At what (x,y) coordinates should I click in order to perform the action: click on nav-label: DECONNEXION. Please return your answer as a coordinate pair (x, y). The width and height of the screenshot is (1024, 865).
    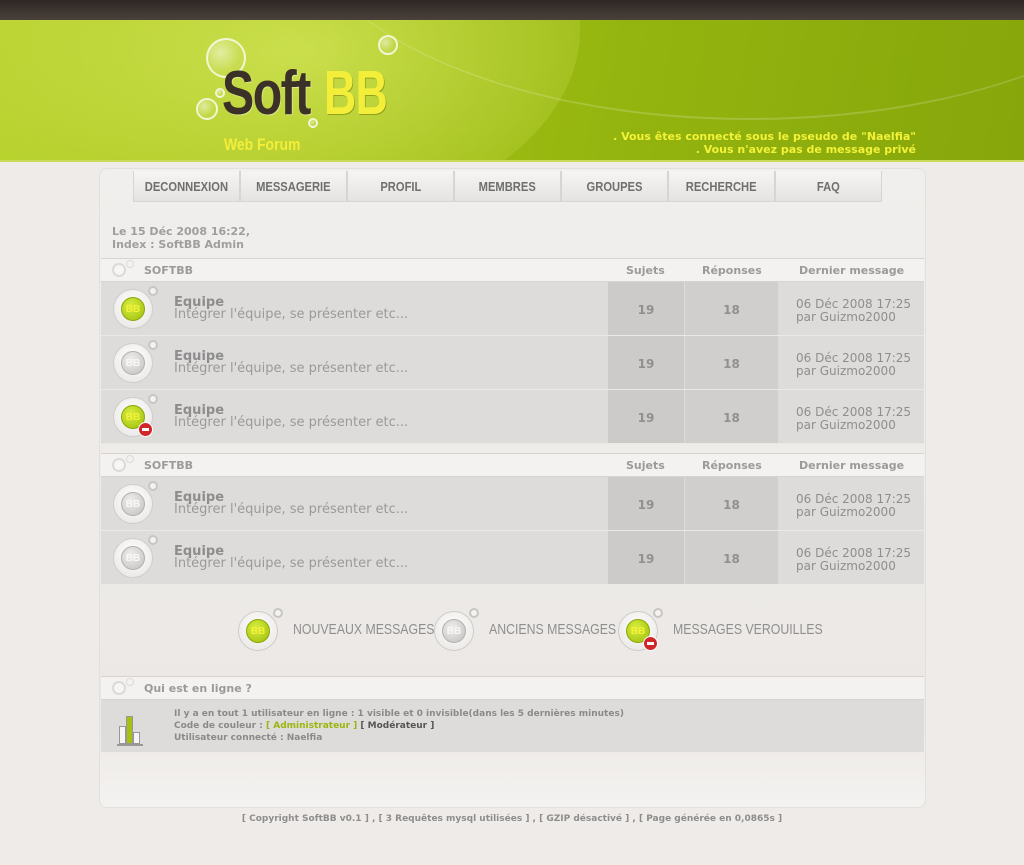
    Looking at the image, I should click on (186, 186).